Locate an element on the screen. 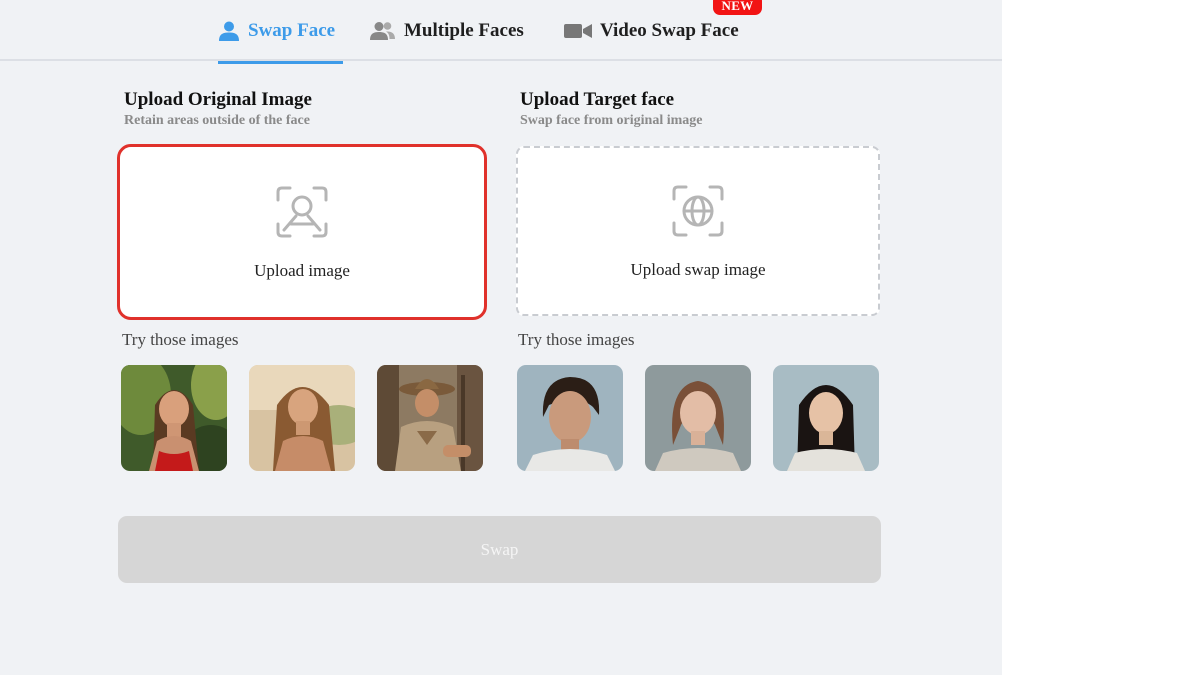  sample-images-target is located at coordinates (698, 418).